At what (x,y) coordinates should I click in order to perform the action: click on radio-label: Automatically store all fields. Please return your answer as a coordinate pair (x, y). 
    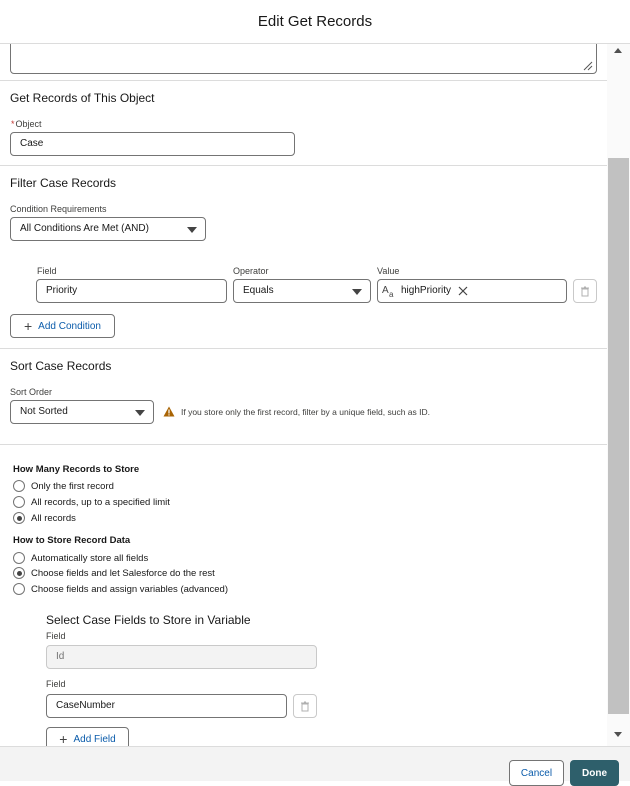
    Looking at the image, I should click on (90, 558).